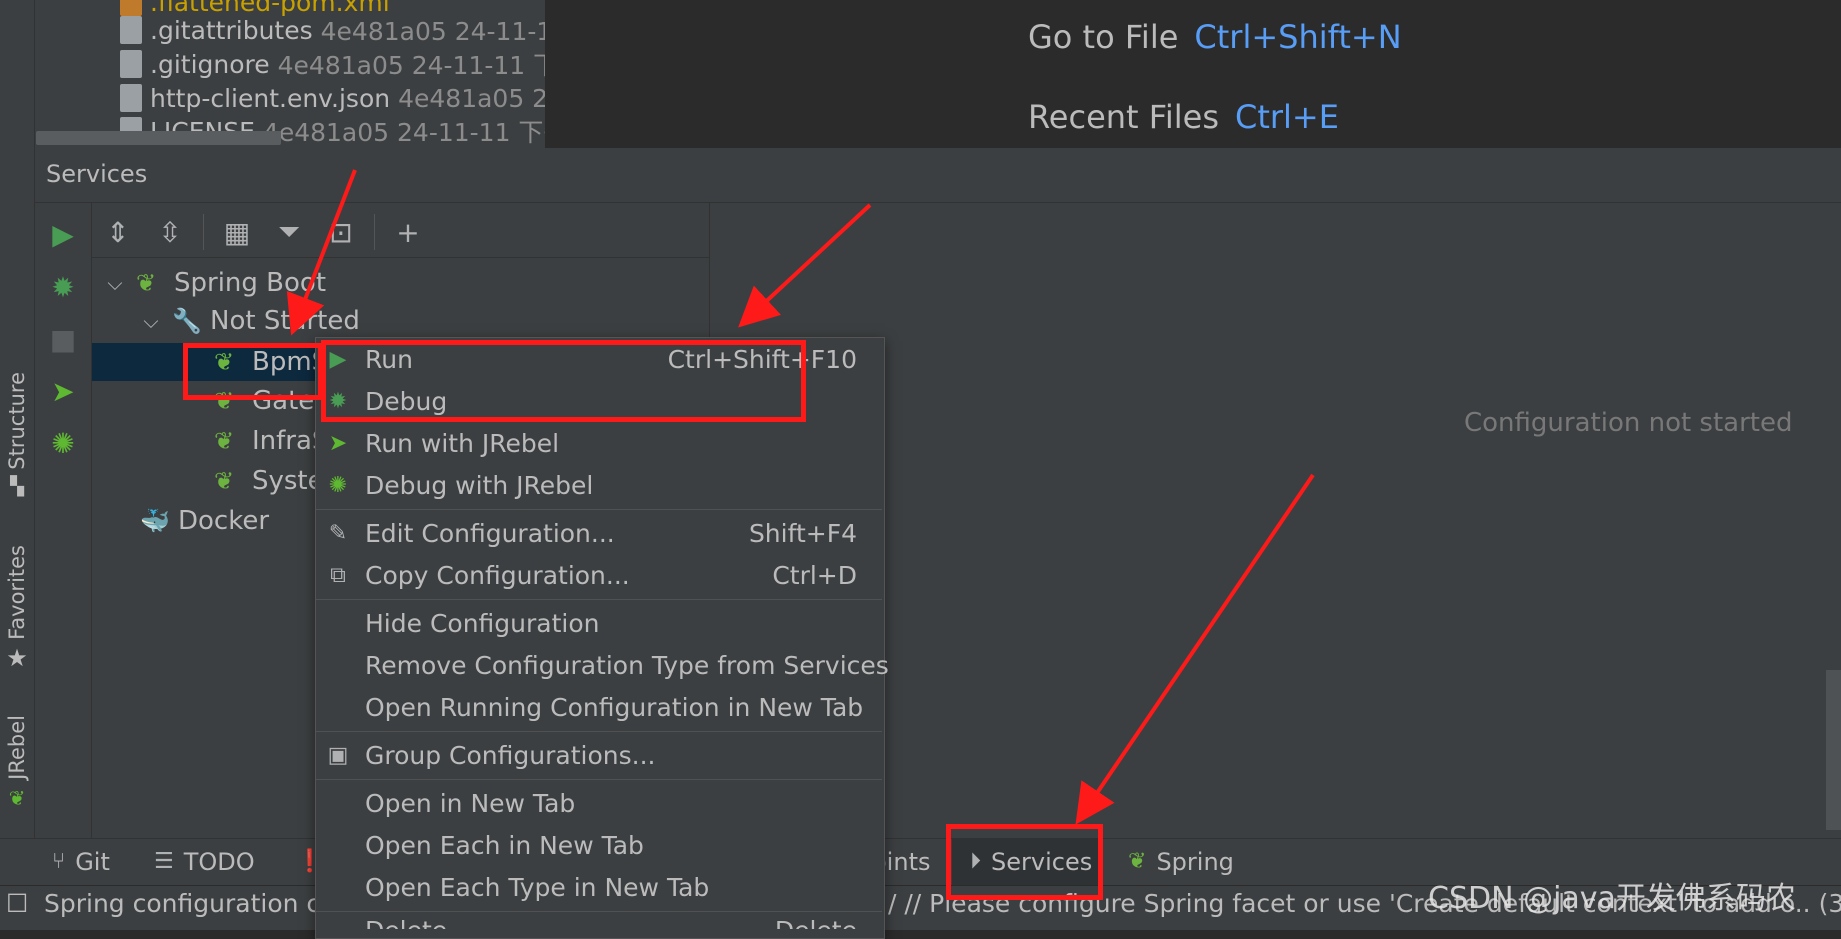 This screenshot has width=1841, height=939. What do you see at coordinates (805, 265) in the screenshot?
I see `arrow-to-run-debug` at bounding box center [805, 265].